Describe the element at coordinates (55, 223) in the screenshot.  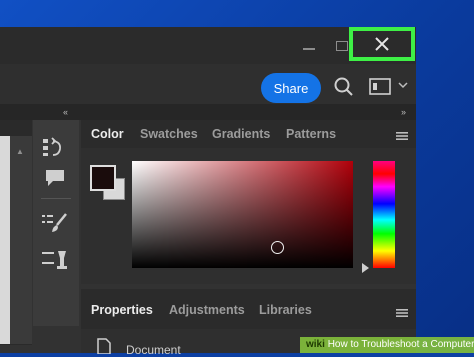
I see `brush-settings-icon` at that location.